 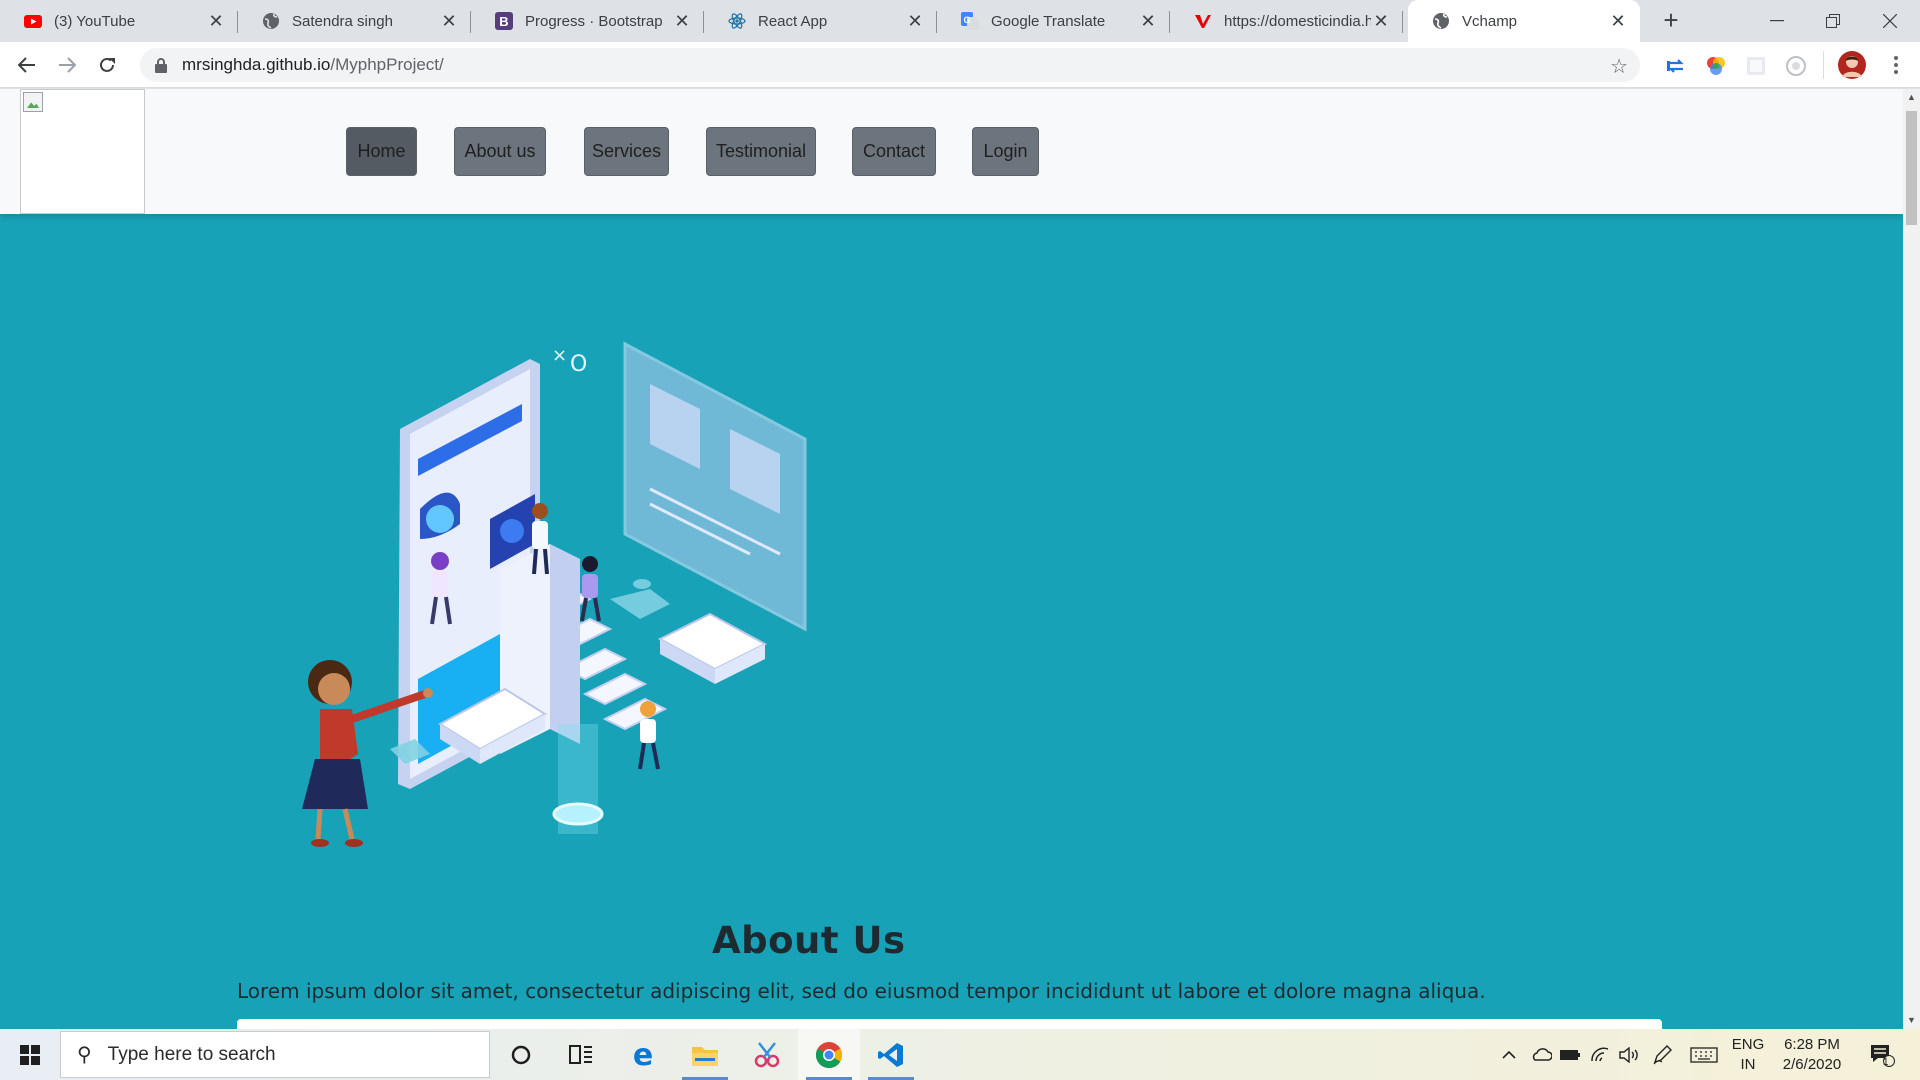 What do you see at coordinates (820, 21) in the screenshot?
I see `tab-react-app: React App ✕` at bounding box center [820, 21].